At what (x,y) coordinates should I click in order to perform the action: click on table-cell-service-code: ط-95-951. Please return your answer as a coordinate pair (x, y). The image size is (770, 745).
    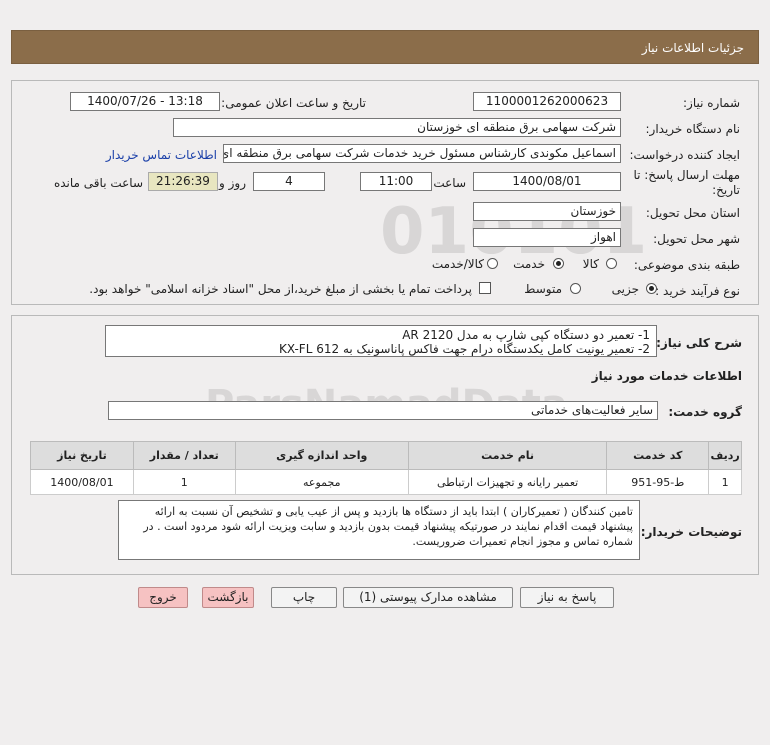
    Looking at the image, I should click on (658, 482).